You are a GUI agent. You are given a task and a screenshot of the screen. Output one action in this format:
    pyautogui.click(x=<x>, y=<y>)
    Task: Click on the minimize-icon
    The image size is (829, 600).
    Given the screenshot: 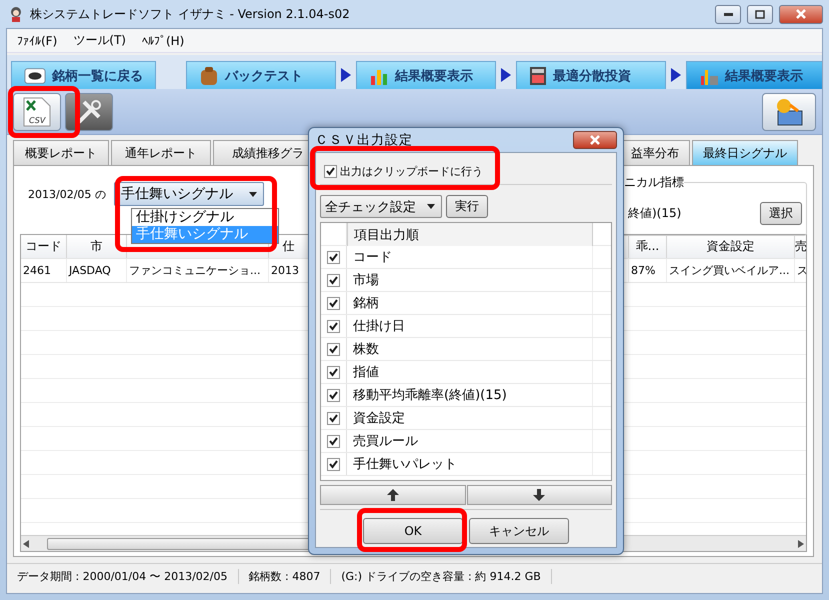 What is the action you would take?
    pyautogui.click(x=728, y=14)
    